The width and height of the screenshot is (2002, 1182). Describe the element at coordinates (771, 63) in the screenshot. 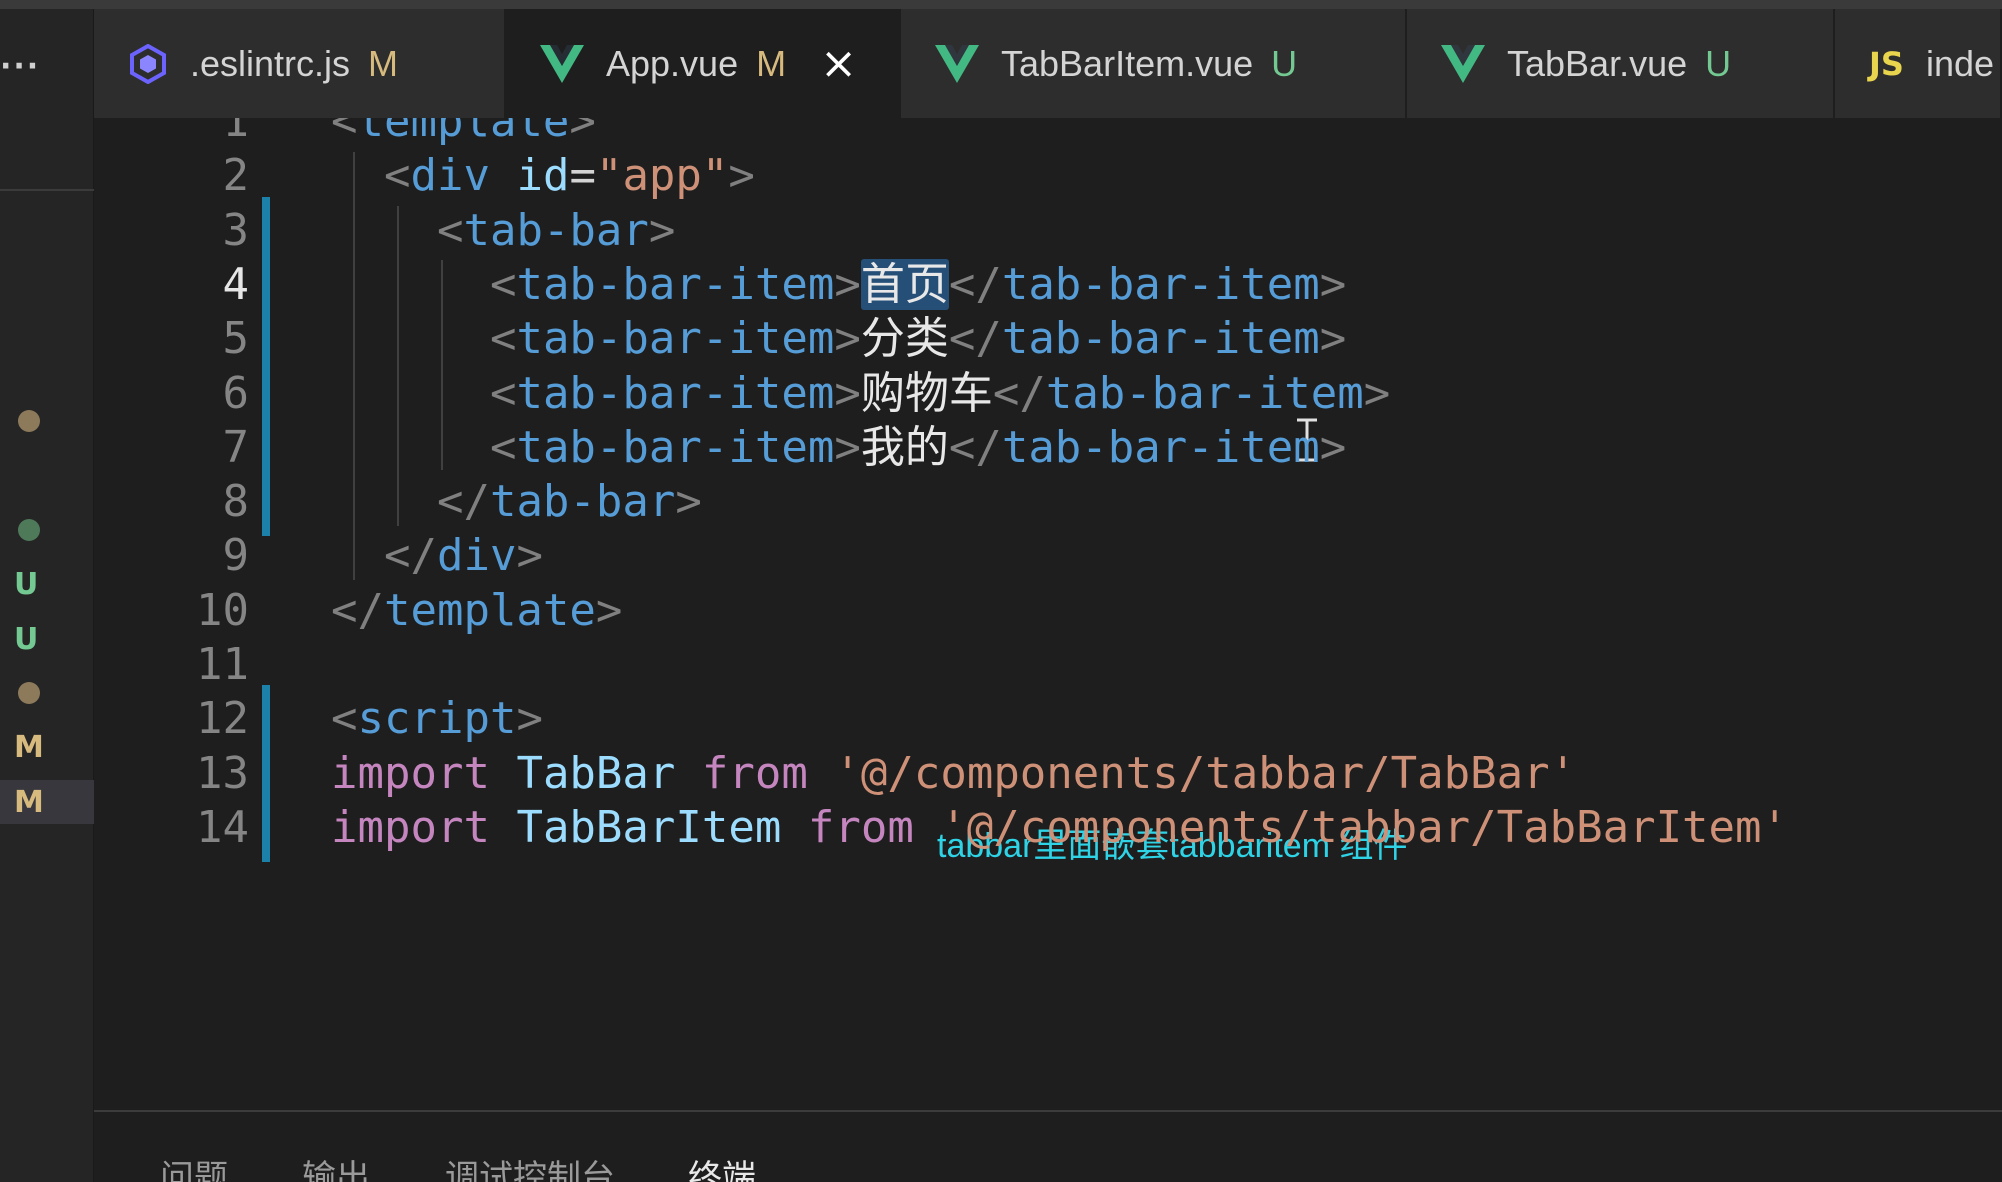

I see `git-status-badge: M` at that location.